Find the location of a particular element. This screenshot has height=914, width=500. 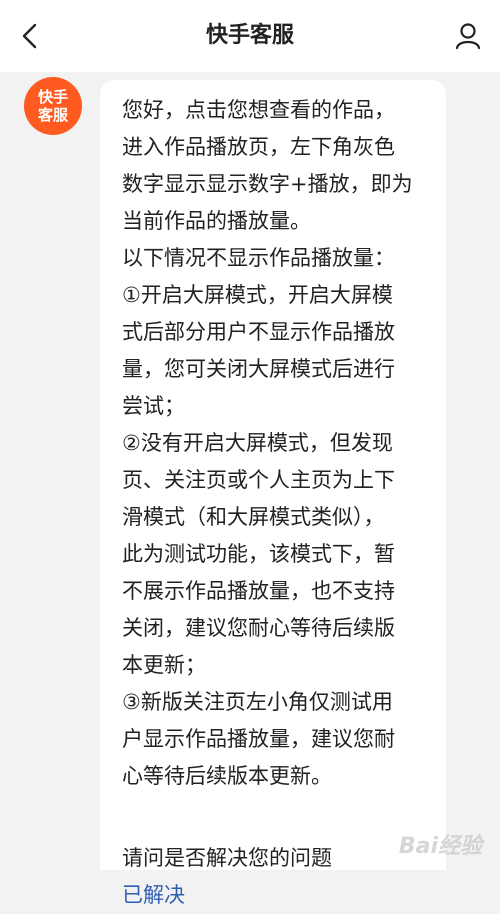

user-icon is located at coordinates (468, 36).